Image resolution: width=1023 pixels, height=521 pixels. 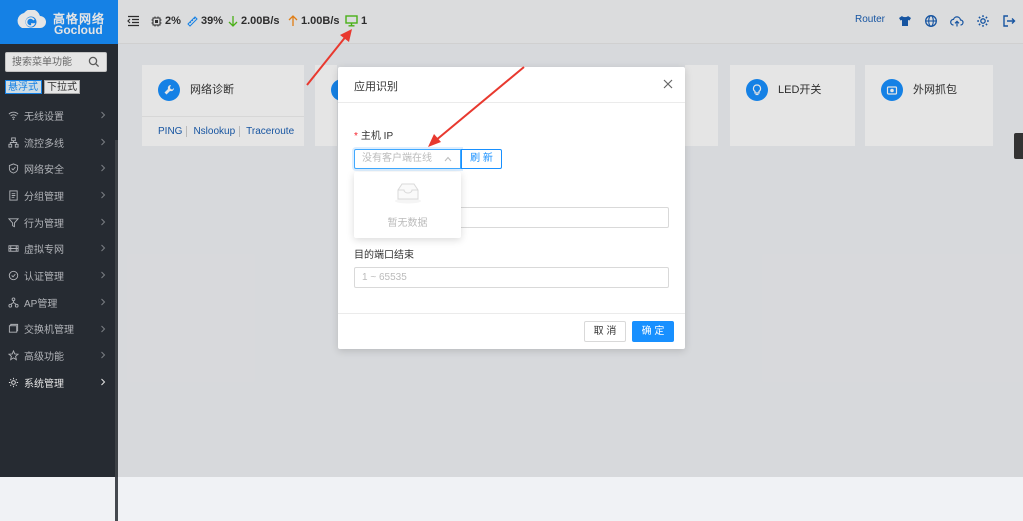 I want to click on close-icon, so click(x=668, y=84).